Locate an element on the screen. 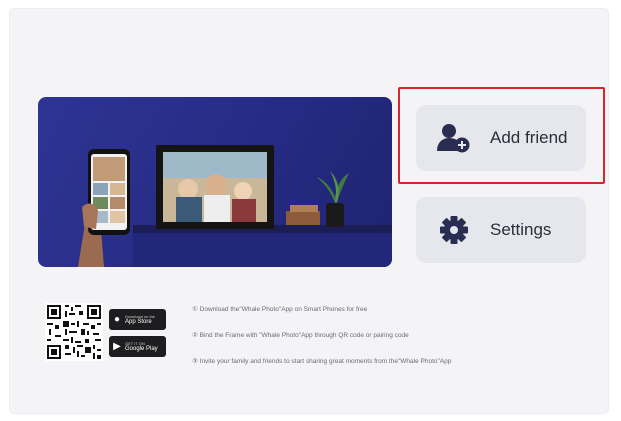 Image resolution: width=621 pixels, height=421 pixels. gear-icon is located at coordinates (454, 230).